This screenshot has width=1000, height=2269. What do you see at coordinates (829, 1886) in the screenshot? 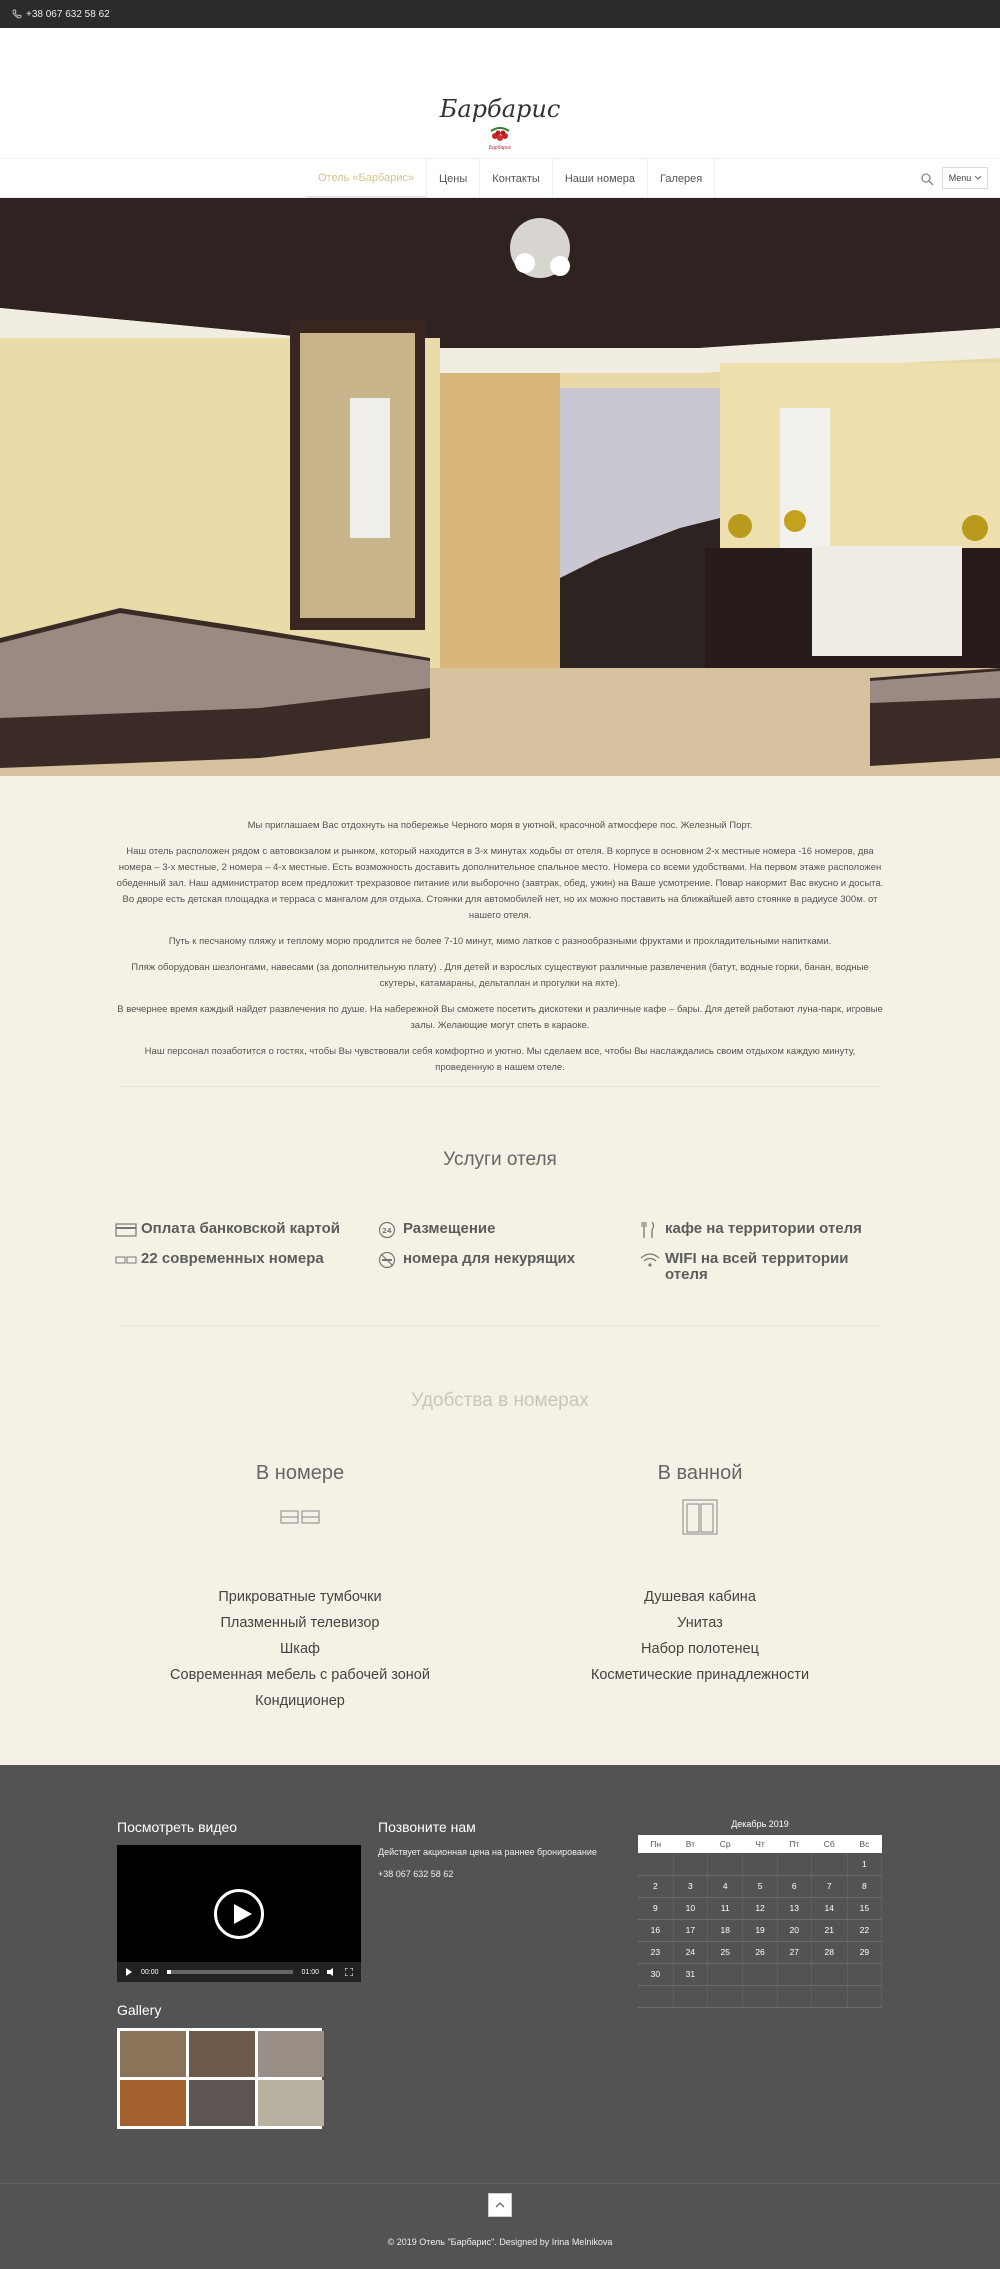
I see `calendar-day: 7` at bounding box center [829, 1886].